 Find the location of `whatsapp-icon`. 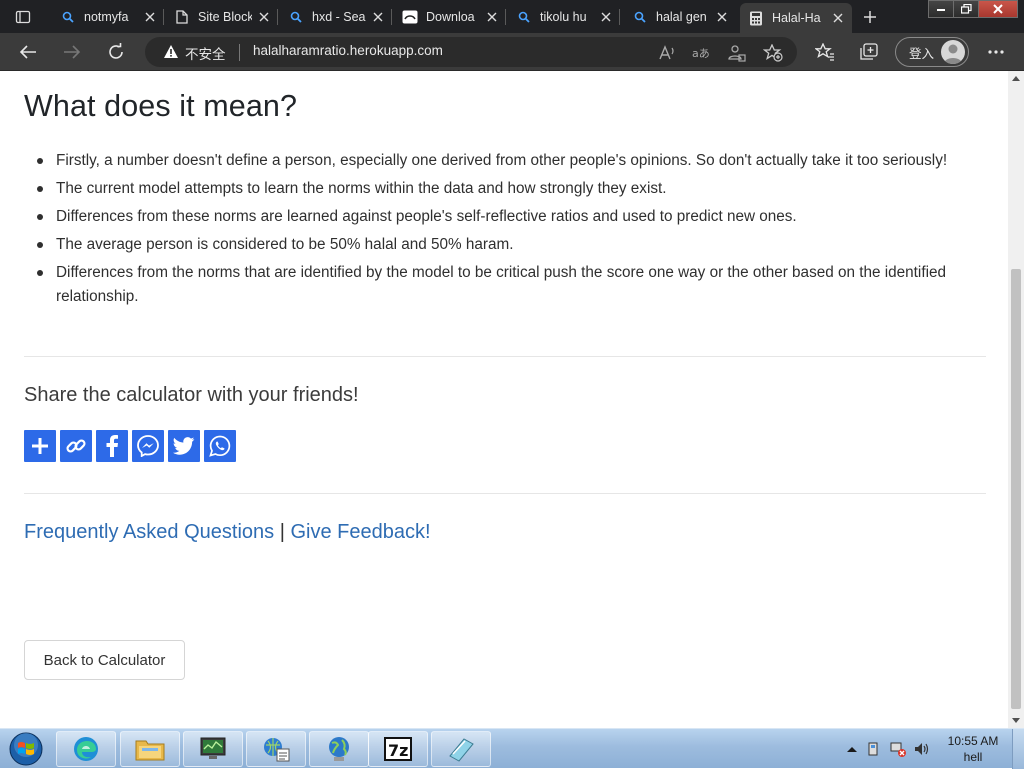

whatsapp-icon is located at coordinates (220, 446).